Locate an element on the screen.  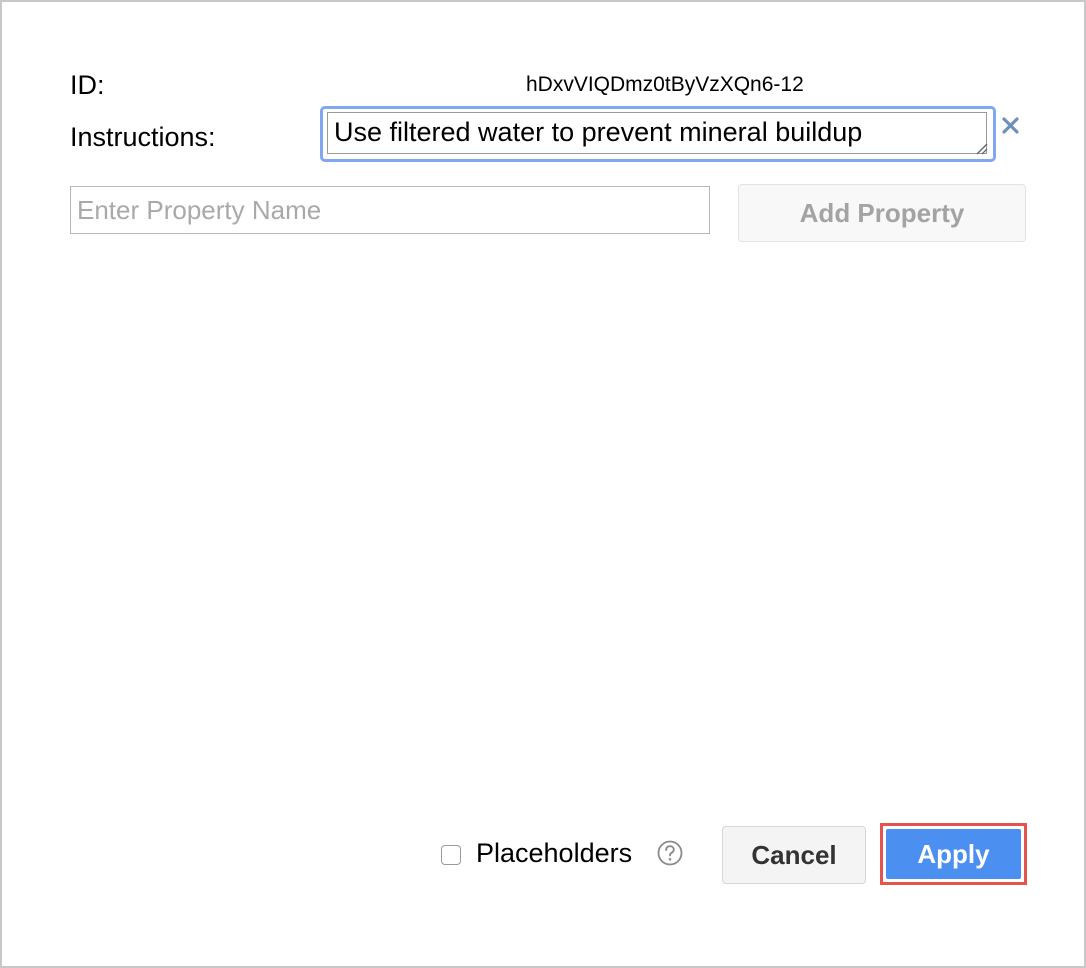
property-name-placeholder: Enter Property Name is located at coordinates (199, 210).